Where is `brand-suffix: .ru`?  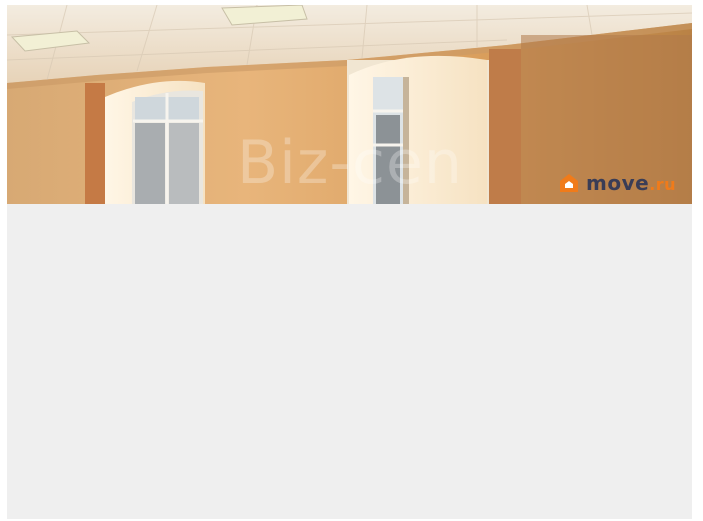 brand-suffix: .ru is located at coordinates (663, 184).